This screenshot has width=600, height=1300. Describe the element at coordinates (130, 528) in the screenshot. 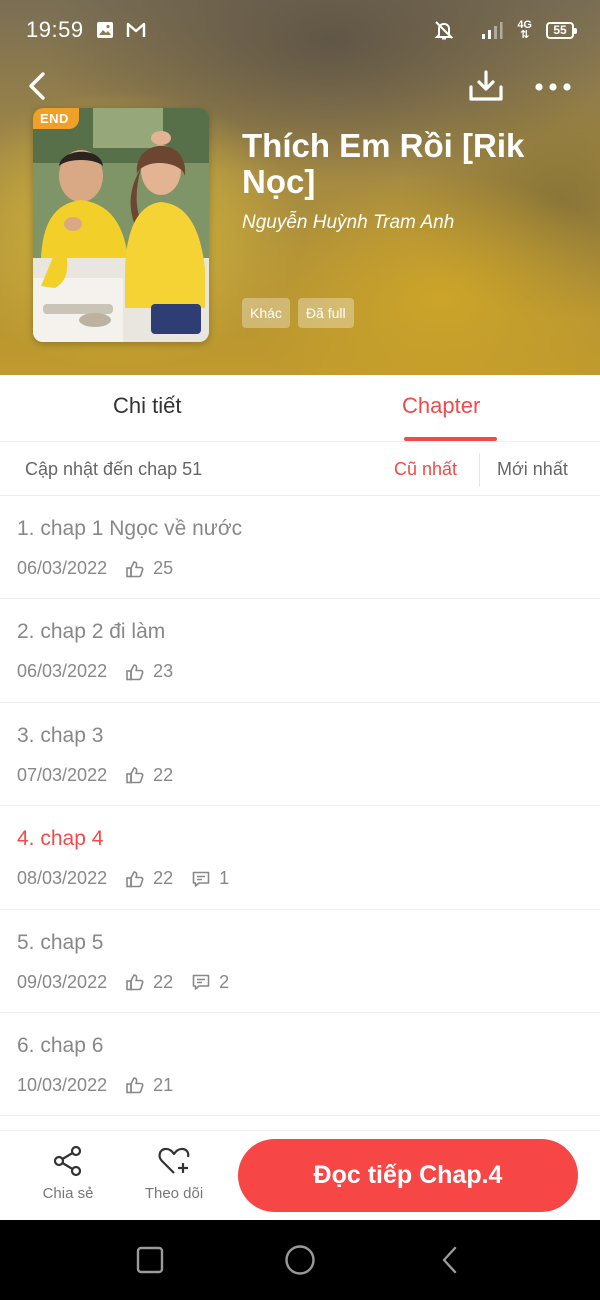

I see `chapter-title: 1. chap 1 Ngọc về nước` at that location.